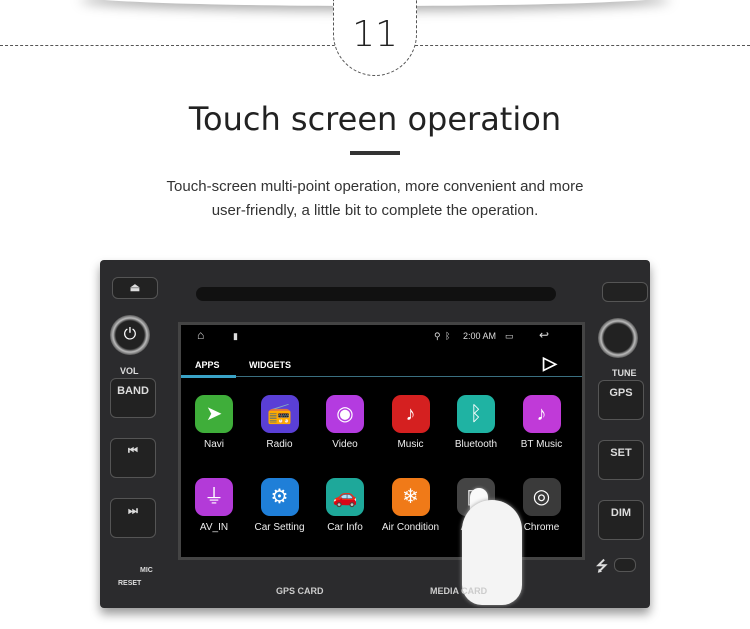  Describe the element at coordinates (625, 565) in the screenshot. I see `usb-port` at that location.